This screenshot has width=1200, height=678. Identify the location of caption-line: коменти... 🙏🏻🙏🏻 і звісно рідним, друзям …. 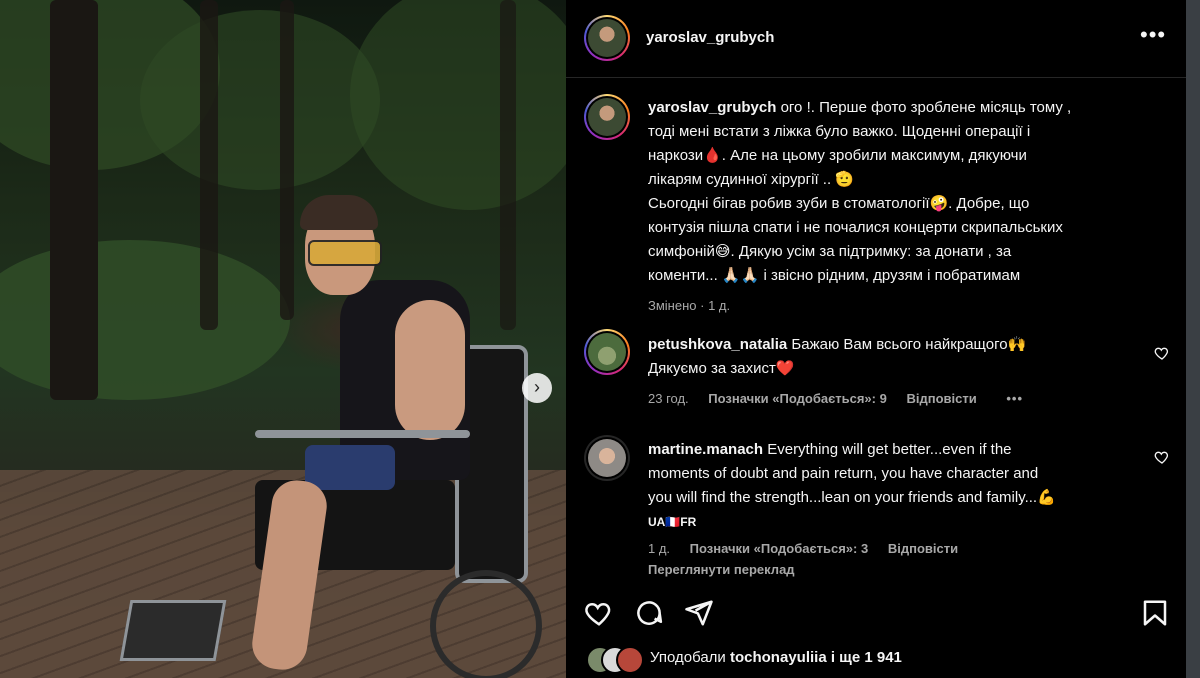
(834, 275).